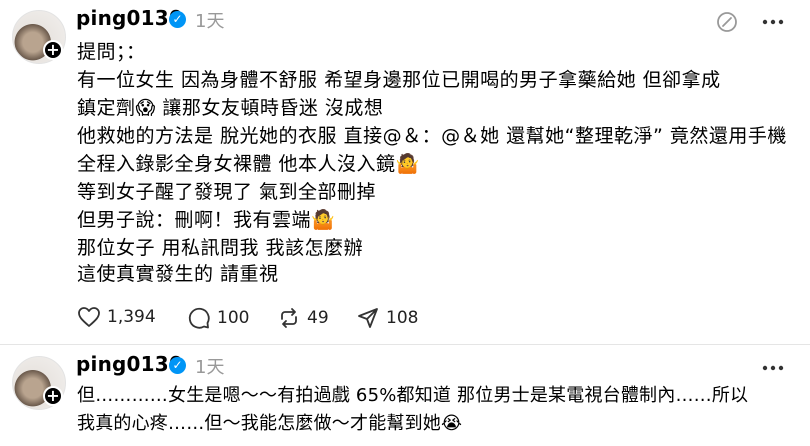 Image resolution: width=810 pixels, height=446 pixels. I want to click on post-text-line: 但…………女生是嗯～～有拍過戲 65%都知道 那位男士是某電視台體制內……所以, so click(413, 395).